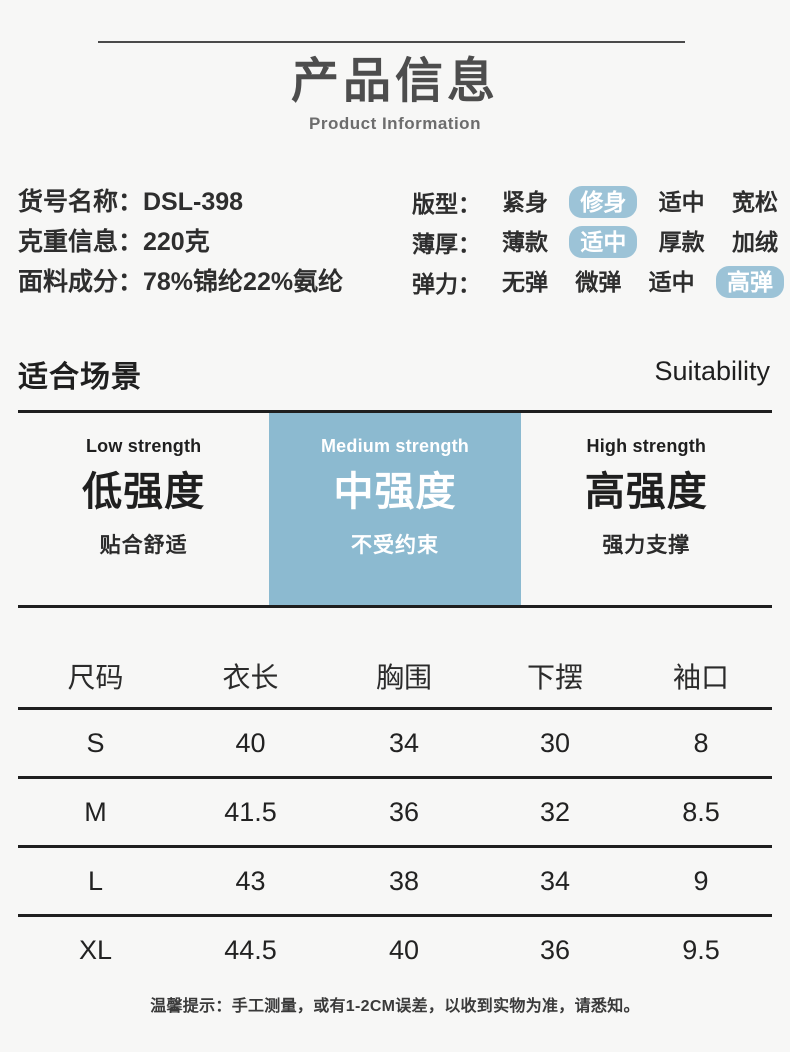 Image resolution: width=790 pixels, height=1052 pixels. I want to click on attribute-row-fit: 版型： 紧身 修身 适中 宽松, so click(598, 202).